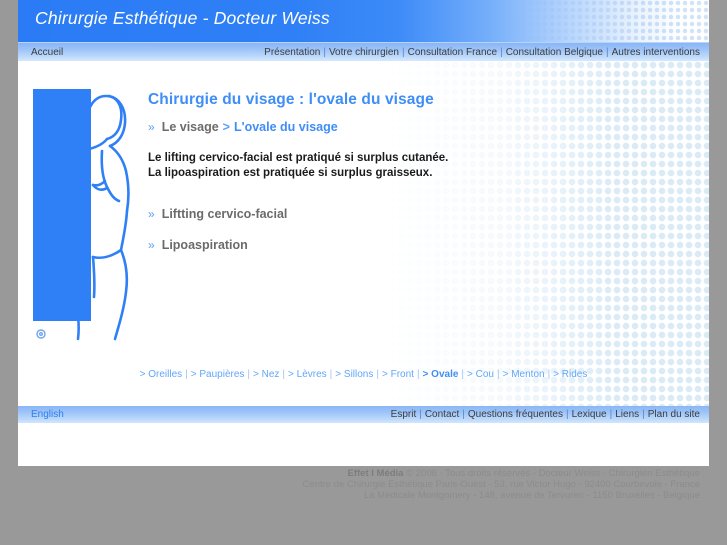 This screenshot has width=727, height=545. Describe the element at coordinates (453, 52) in the screenshot. I see `nav-item-consultation-france: Consultation France` at that location.